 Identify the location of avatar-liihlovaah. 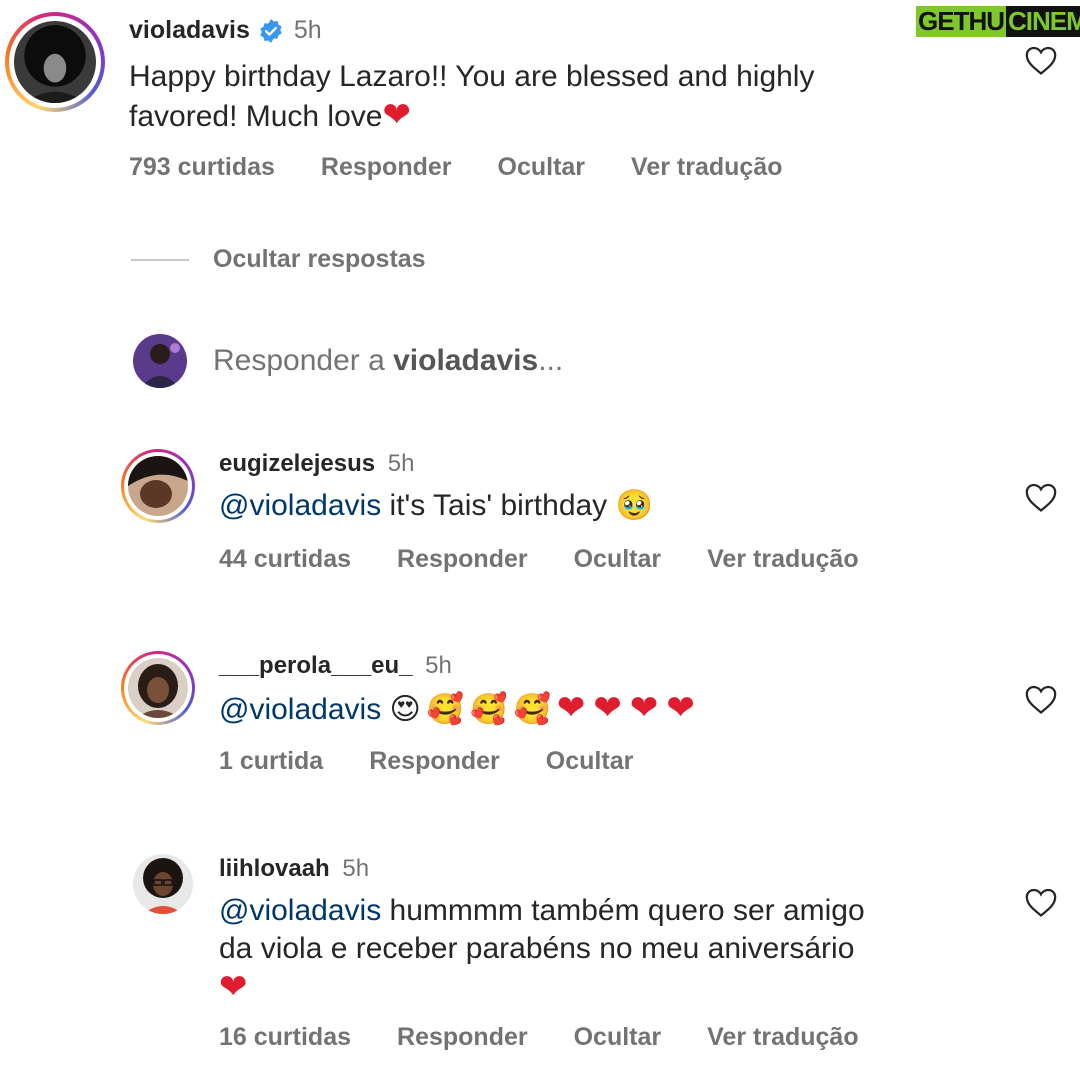
(163, 884).